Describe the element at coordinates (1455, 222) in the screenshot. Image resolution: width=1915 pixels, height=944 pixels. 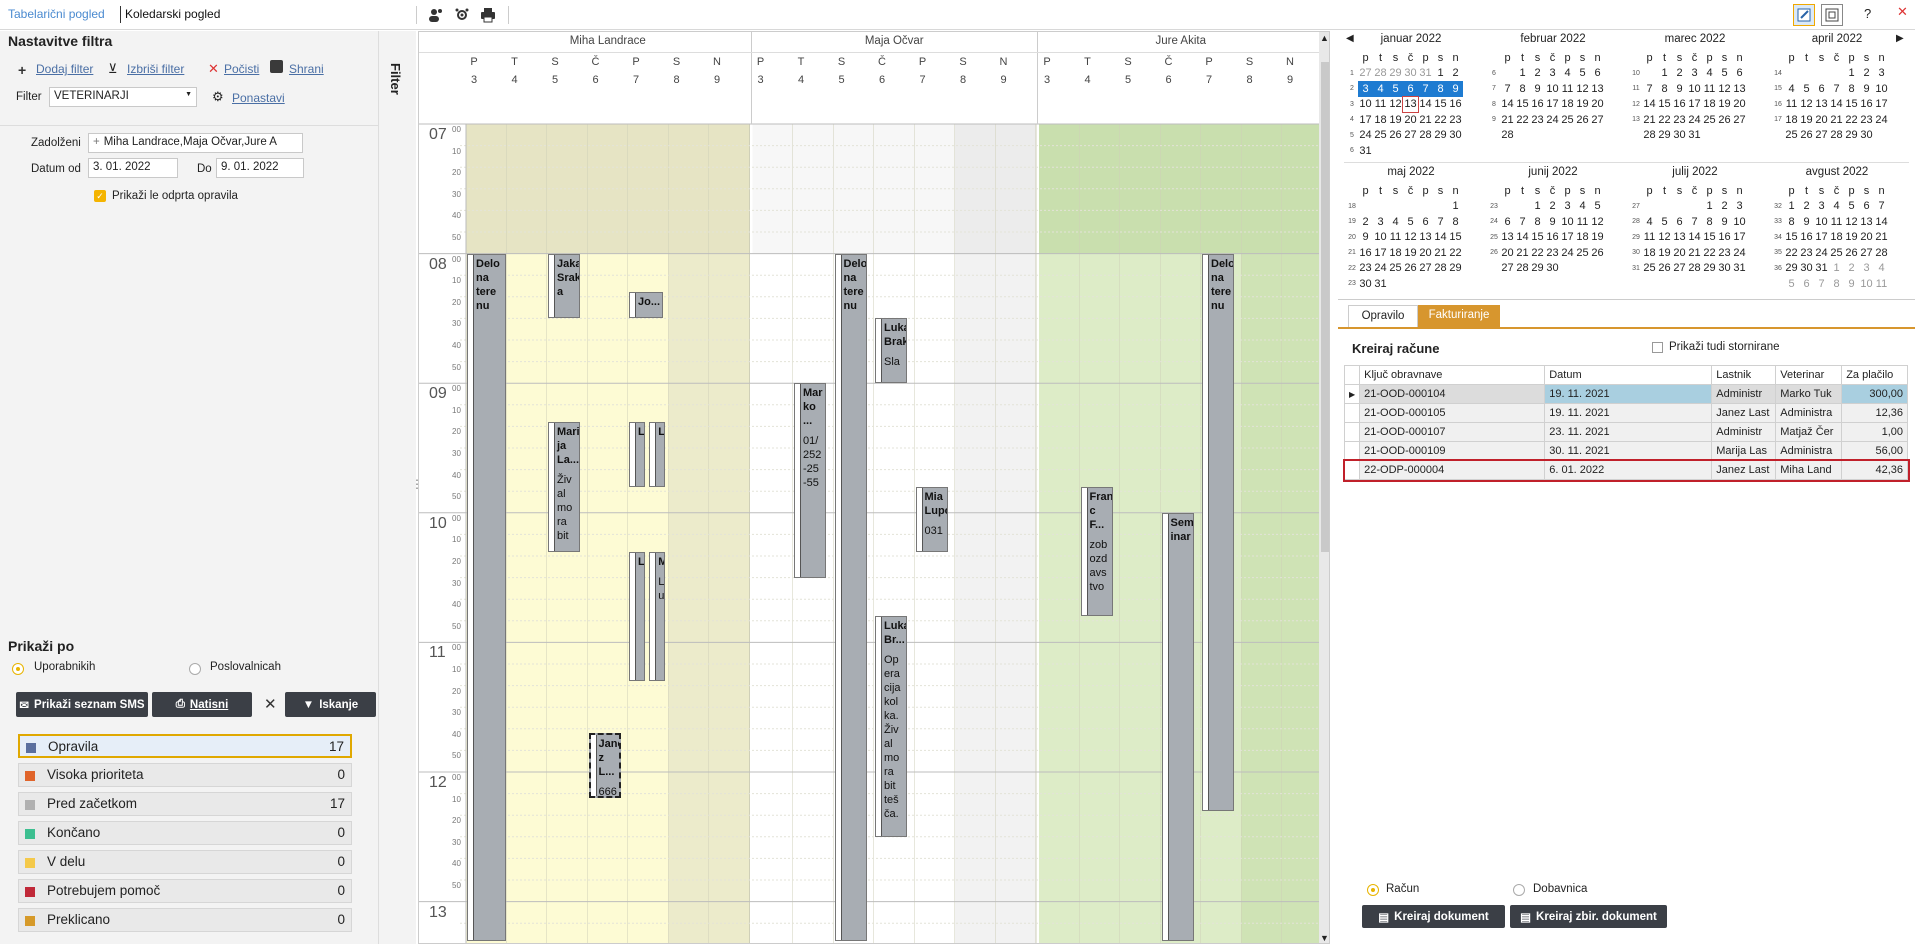
I see `mini-day: 8` at that location.